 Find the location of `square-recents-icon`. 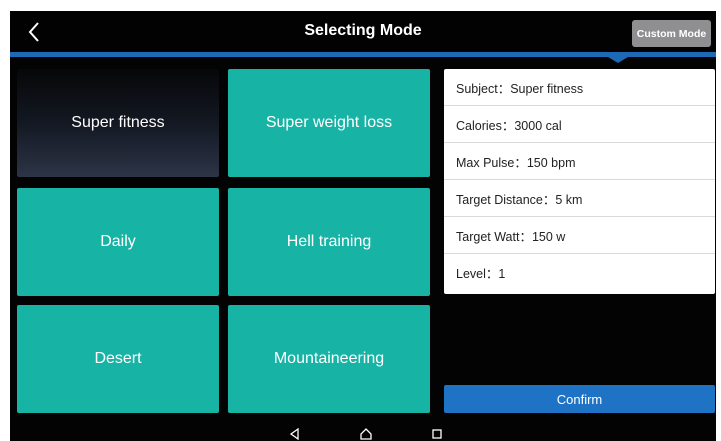

square-recents-icon is located at coordinates (437, 434).